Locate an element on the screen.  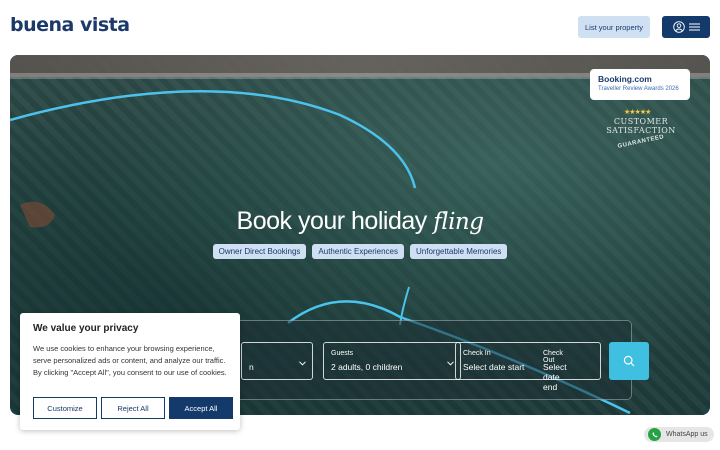
customize-button: Customize is located at coordinates (65, 408).